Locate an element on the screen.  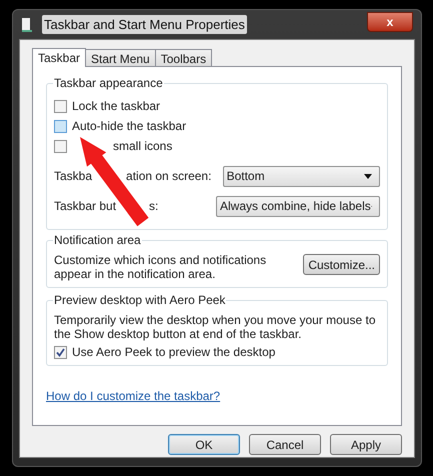
field-label: s: is located at coordinates (153, 206).